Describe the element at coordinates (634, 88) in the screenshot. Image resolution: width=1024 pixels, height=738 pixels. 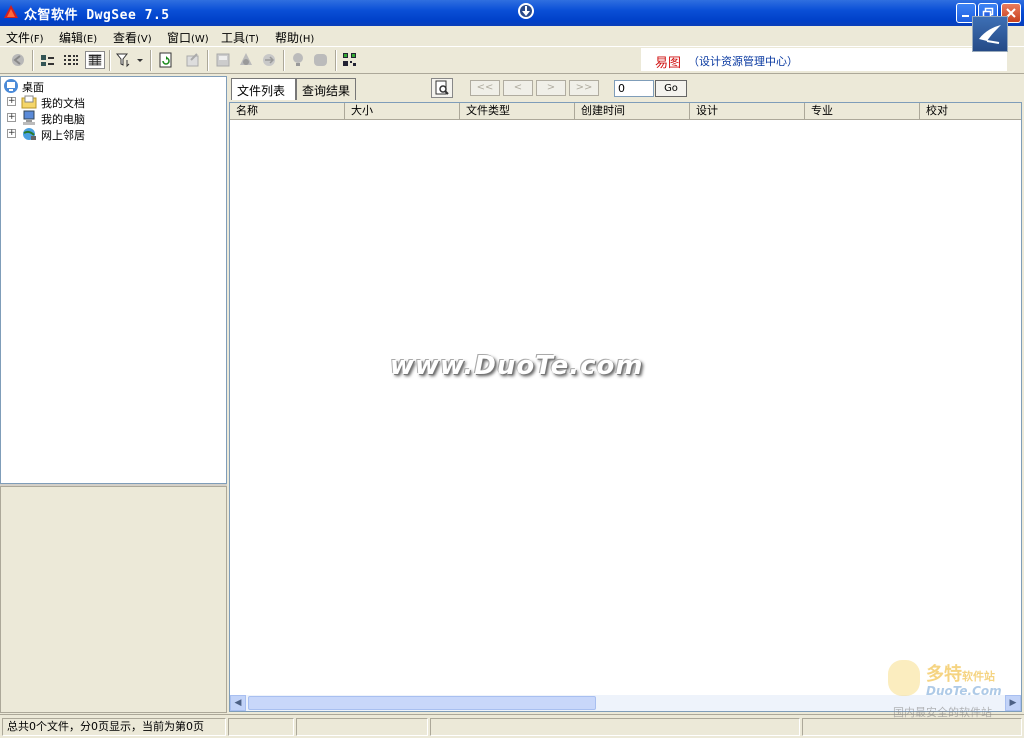
I see `page-number-input: 0` at that location.